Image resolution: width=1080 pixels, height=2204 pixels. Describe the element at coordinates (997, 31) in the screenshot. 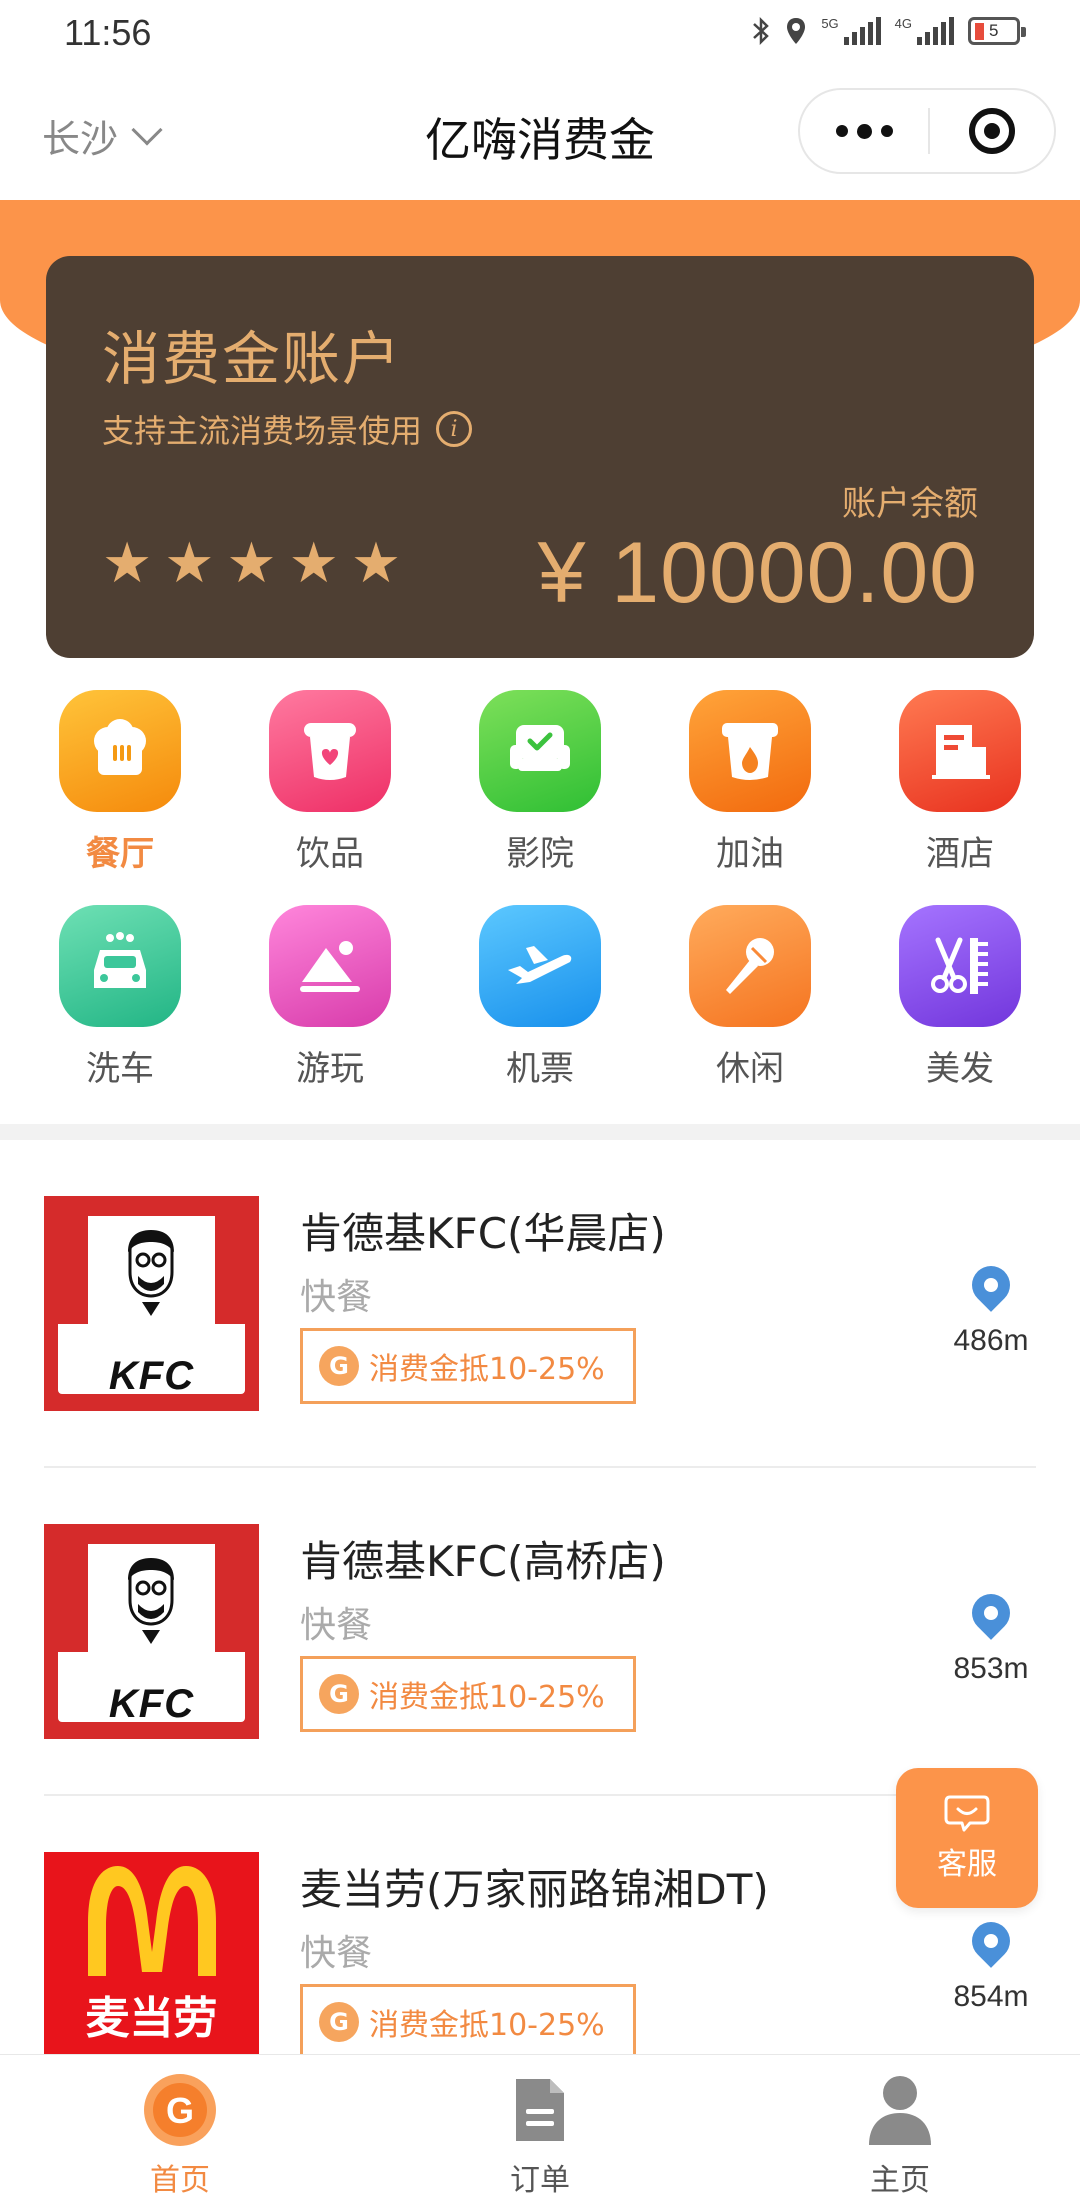

I see `battery-icon: 5` at that location.